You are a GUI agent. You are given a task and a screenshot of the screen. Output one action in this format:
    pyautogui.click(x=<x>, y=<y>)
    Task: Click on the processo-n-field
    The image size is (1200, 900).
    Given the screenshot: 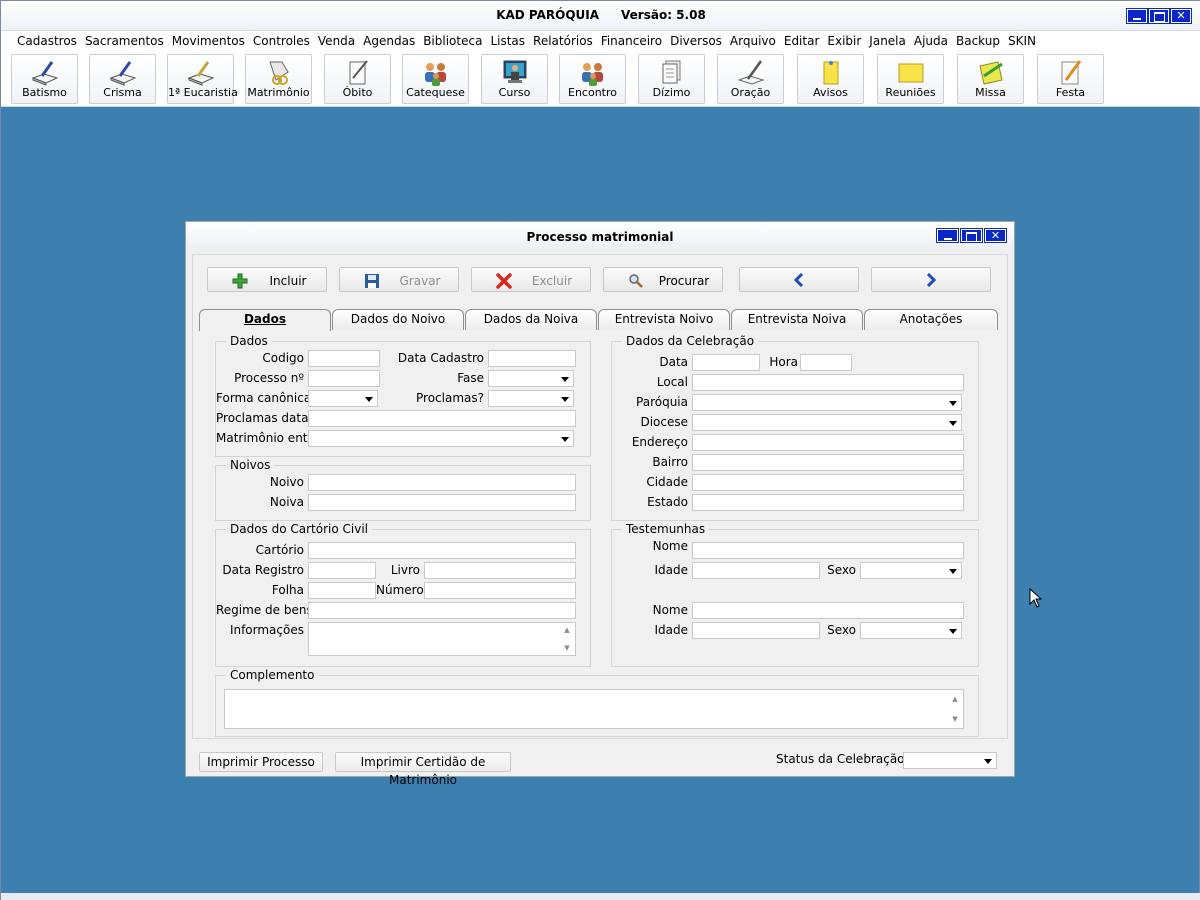 What is the action you would take?
    pyautogui.click(x=344, y=378)
    